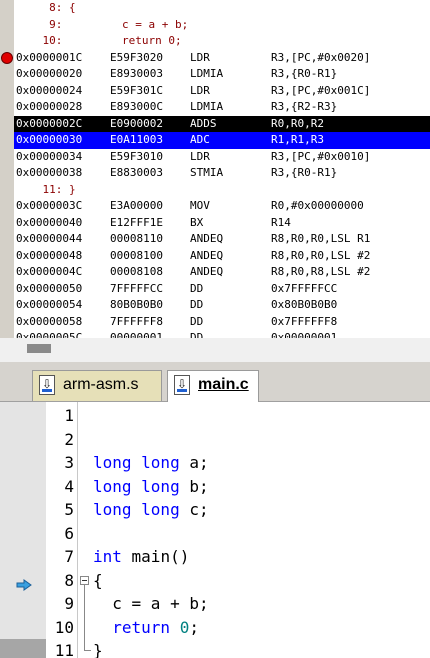 The height and width of the screenshot is (658, 430). Describe the element at coordinates (215, 627) in the screenshot. I see `code-line: 10 return 0;` at that location.